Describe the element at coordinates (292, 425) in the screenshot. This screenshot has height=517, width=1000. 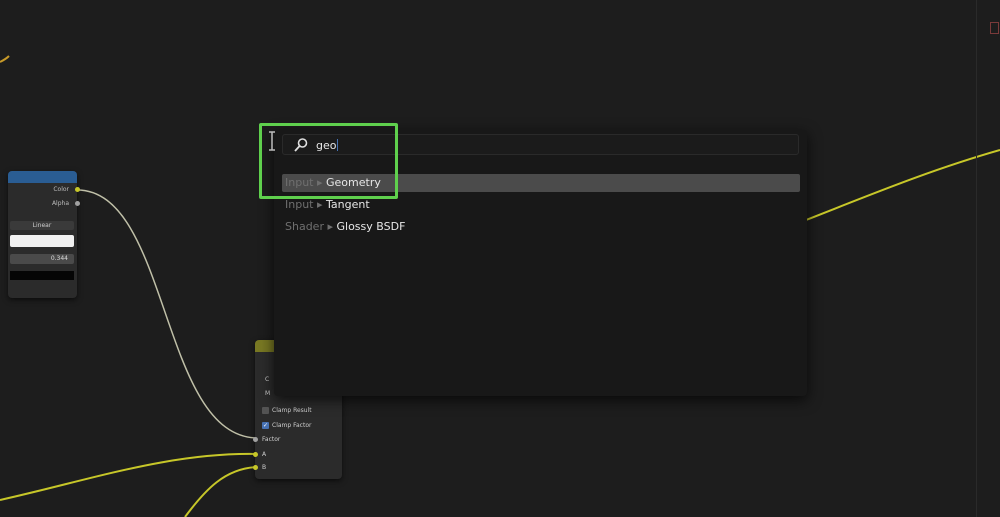
I see `clamp-factor-label: Clamp Factor` at that location.